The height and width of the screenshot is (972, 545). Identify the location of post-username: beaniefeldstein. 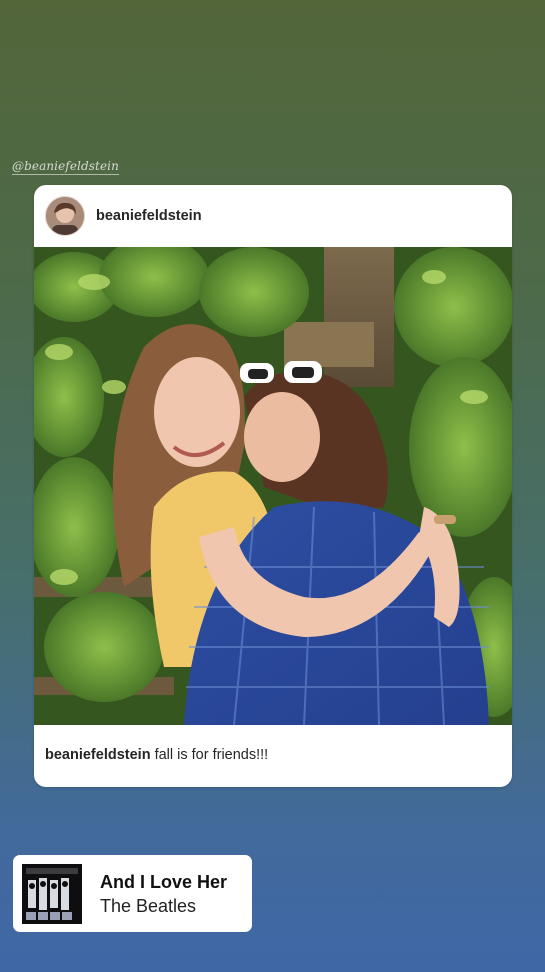
(149, 216).